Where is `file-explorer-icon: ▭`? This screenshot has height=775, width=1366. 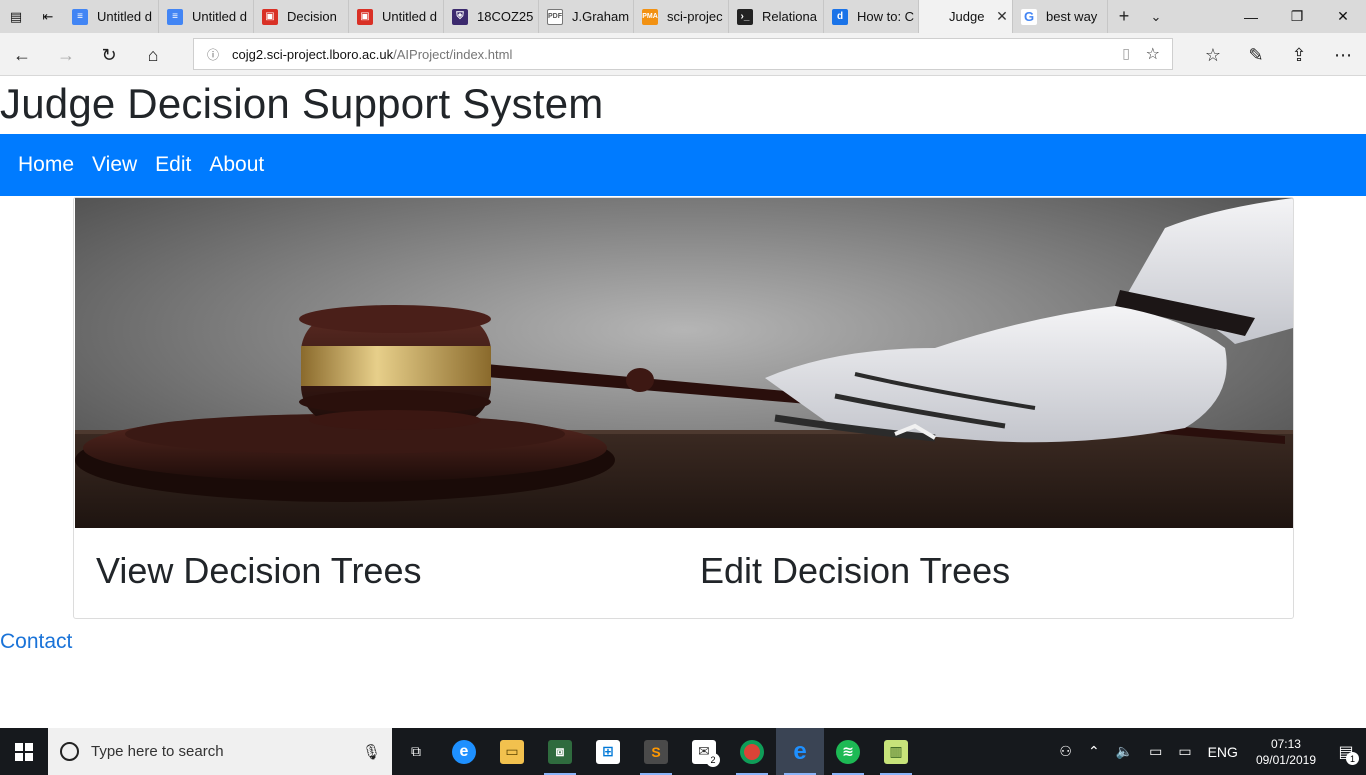 file-explorer-icon: ▭ is located at coordinates (512, 751).